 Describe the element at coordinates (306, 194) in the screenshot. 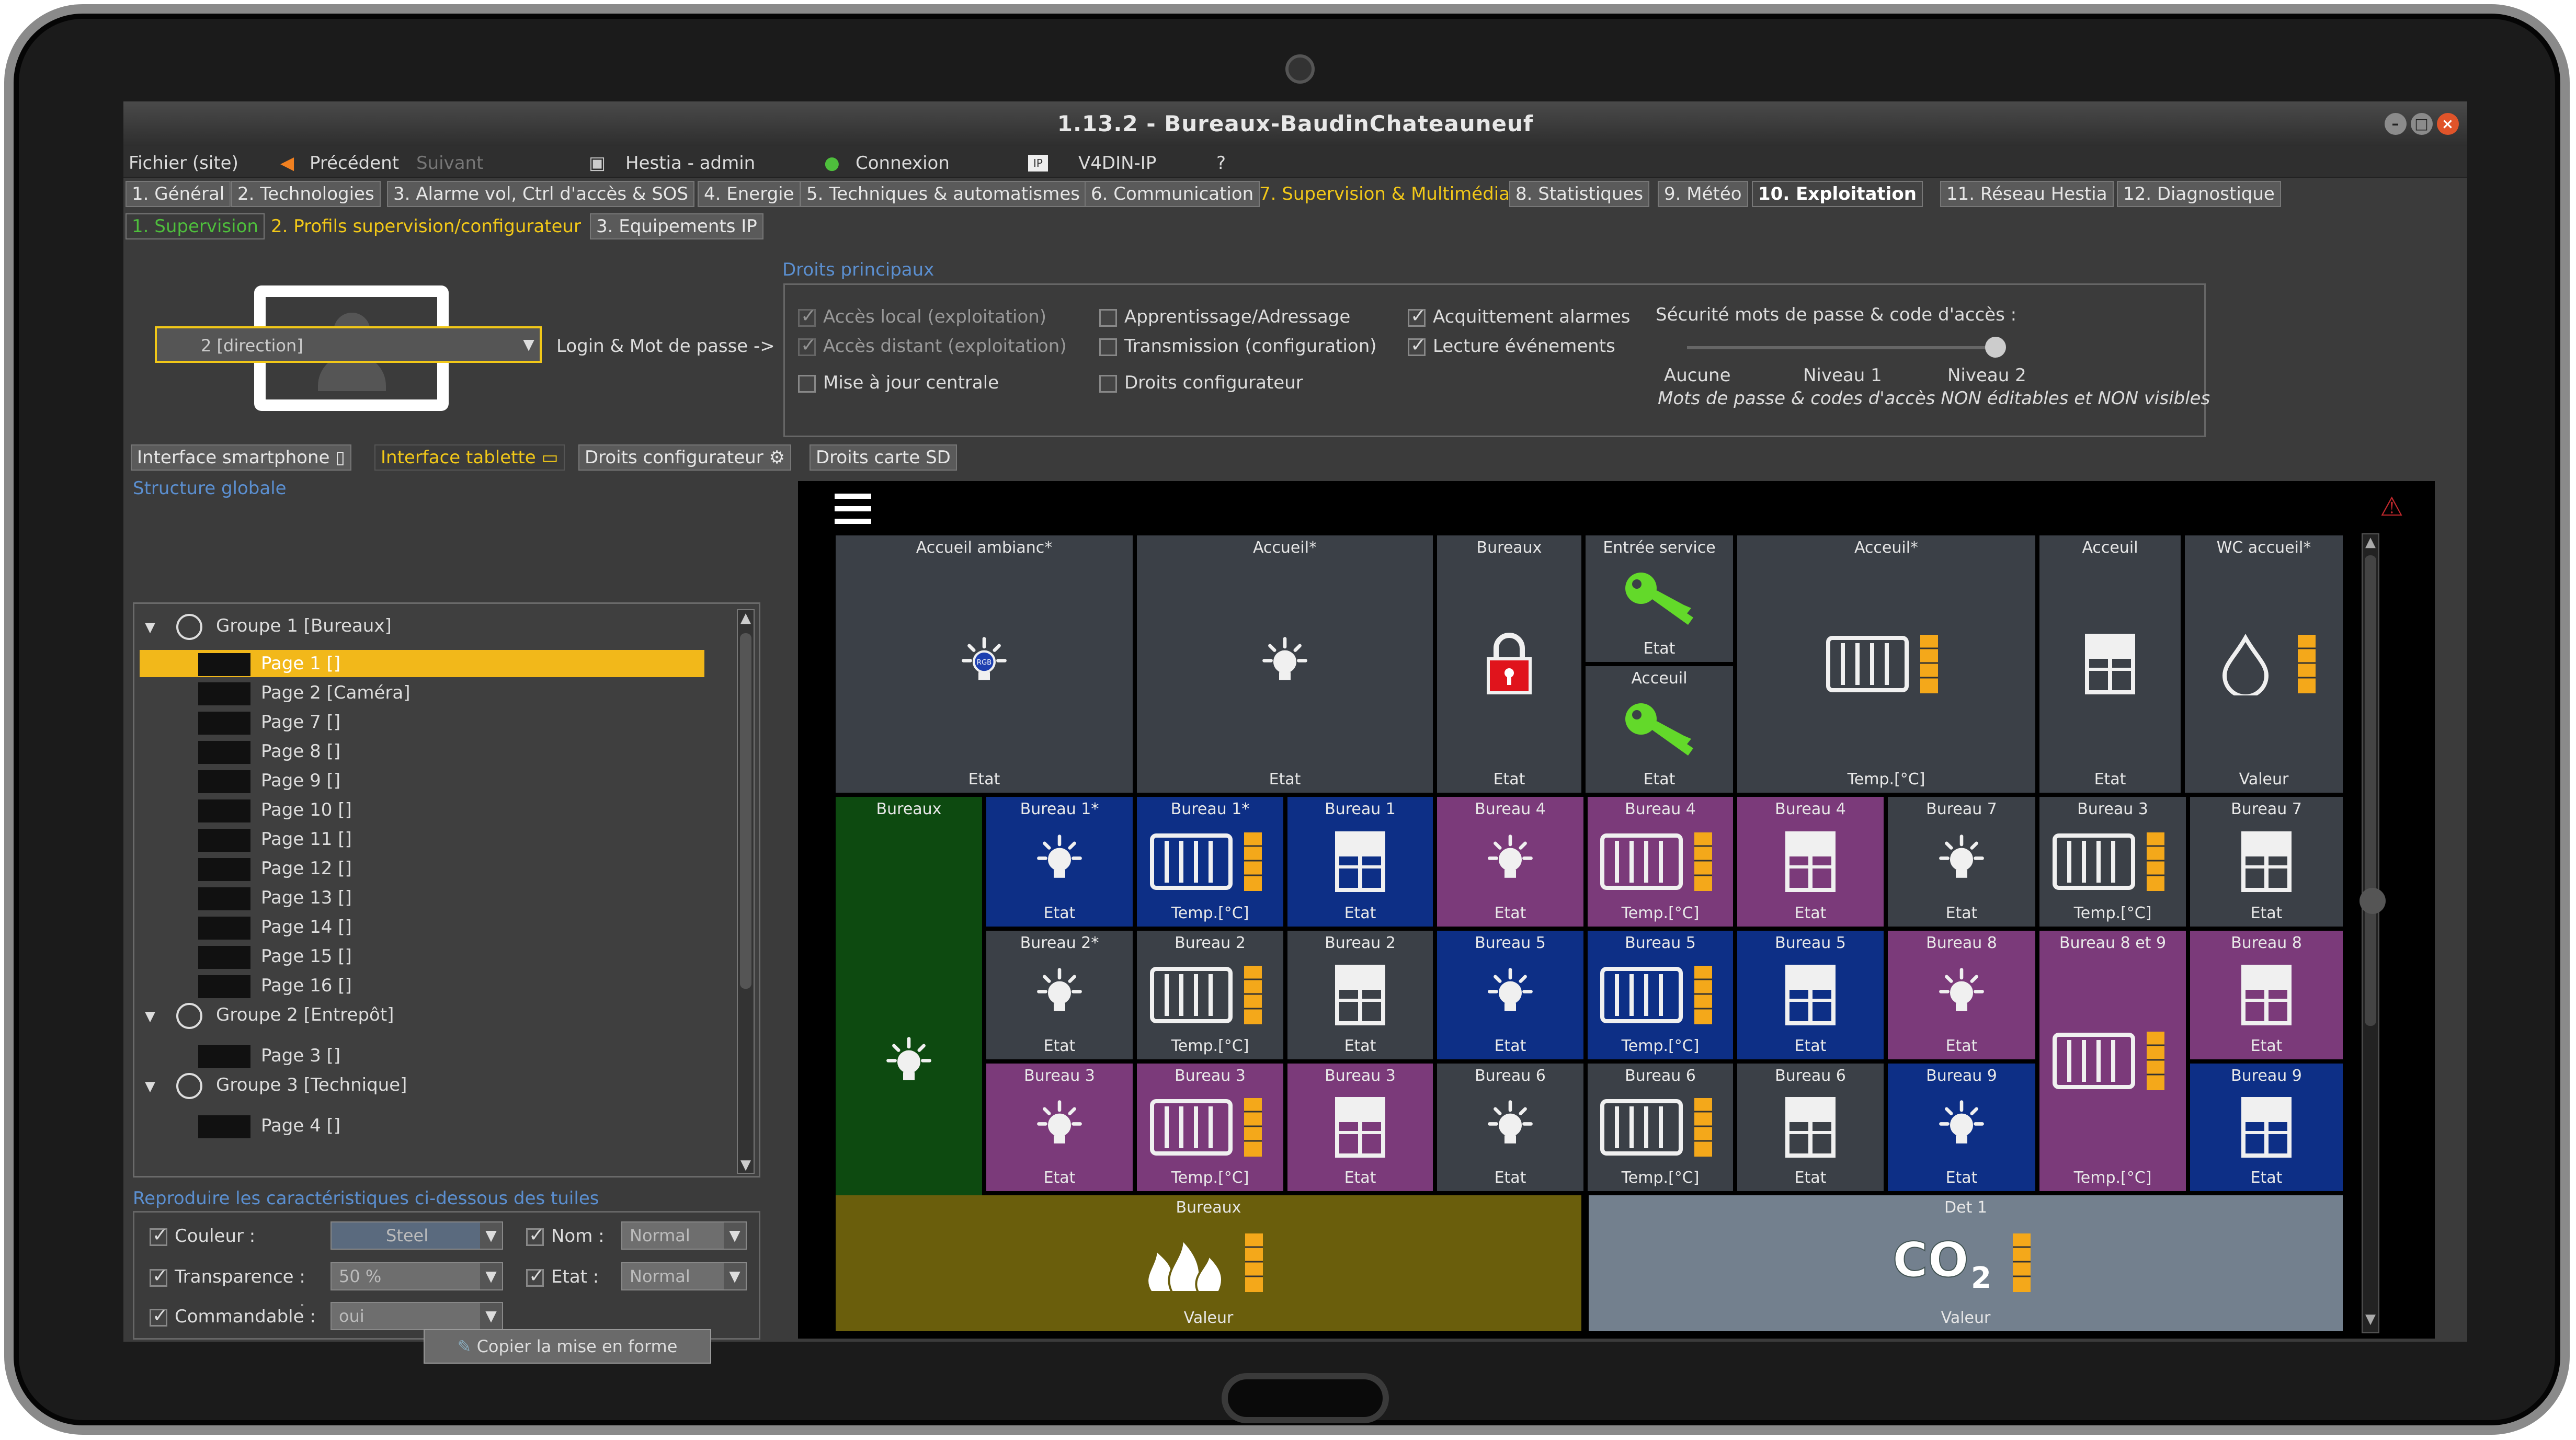

I see `tab-technologies: 2. Technologies` at that location.